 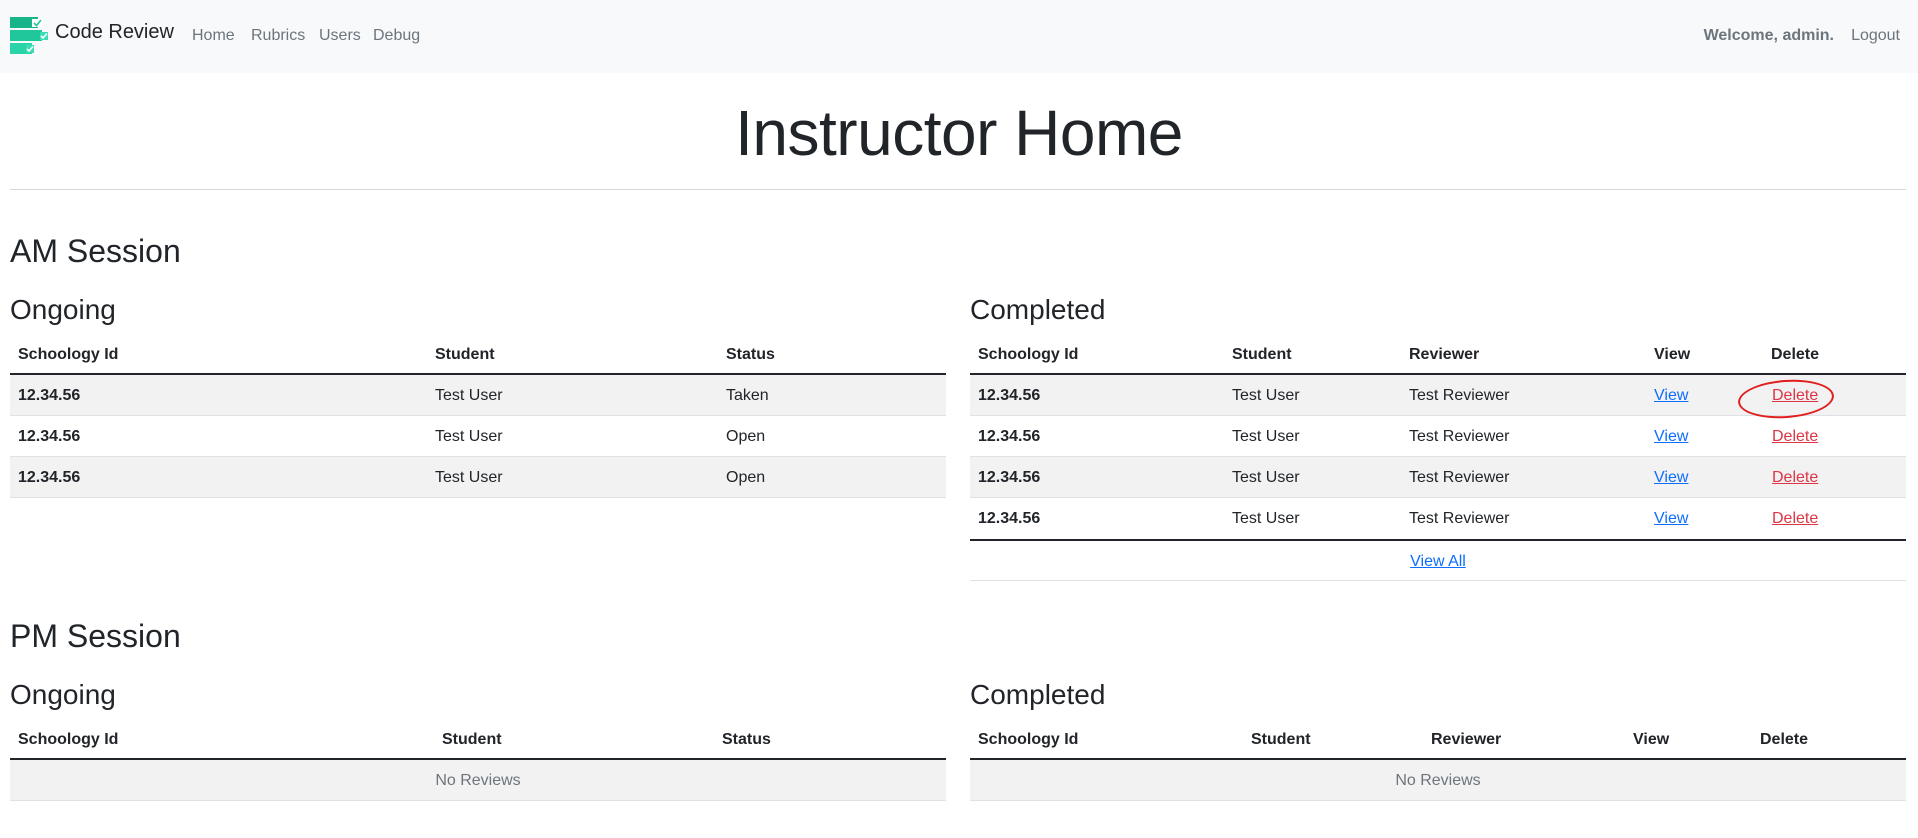 What do you see at coordinates (95, 251) in the screenshot?
I see `am-session-title: AM Session` at bounding box center [95, 251].